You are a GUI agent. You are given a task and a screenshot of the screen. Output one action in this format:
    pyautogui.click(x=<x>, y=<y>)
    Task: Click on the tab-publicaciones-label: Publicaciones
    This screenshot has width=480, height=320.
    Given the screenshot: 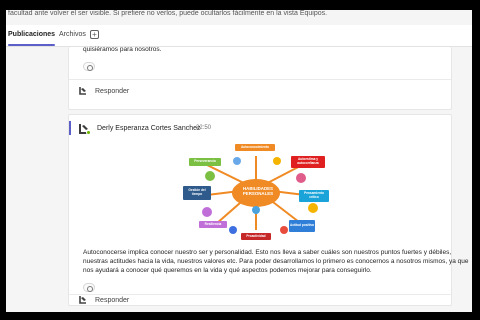 What is the action you would take?
    pyautogui.click(x=32, y=34)
    